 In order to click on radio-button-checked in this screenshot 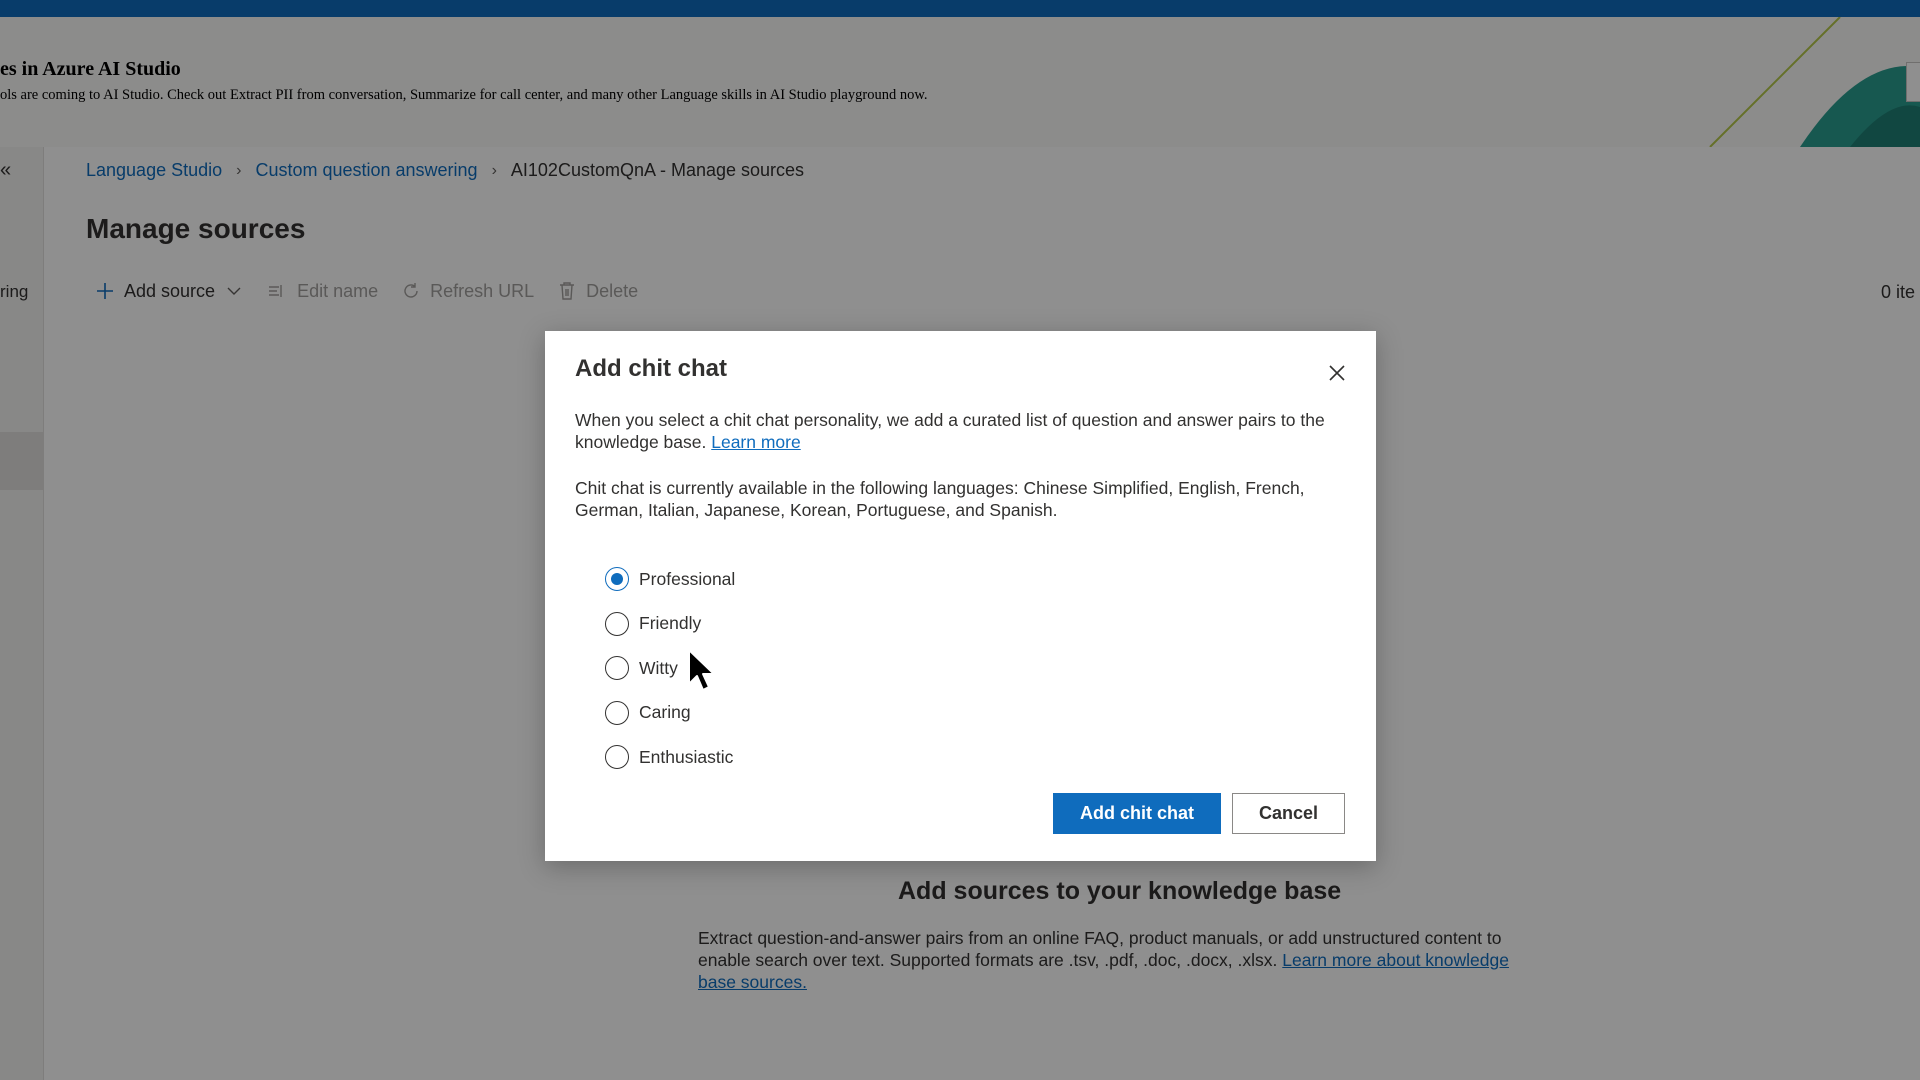, I will do `click(617, 579)`.